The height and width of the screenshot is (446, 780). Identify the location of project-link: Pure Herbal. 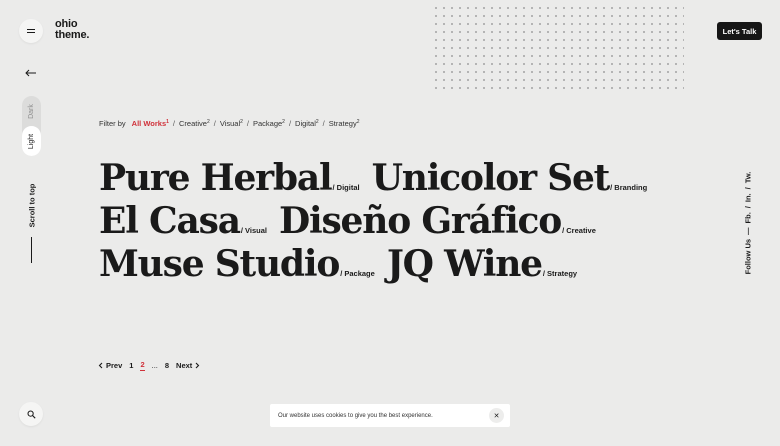
(216, 178).